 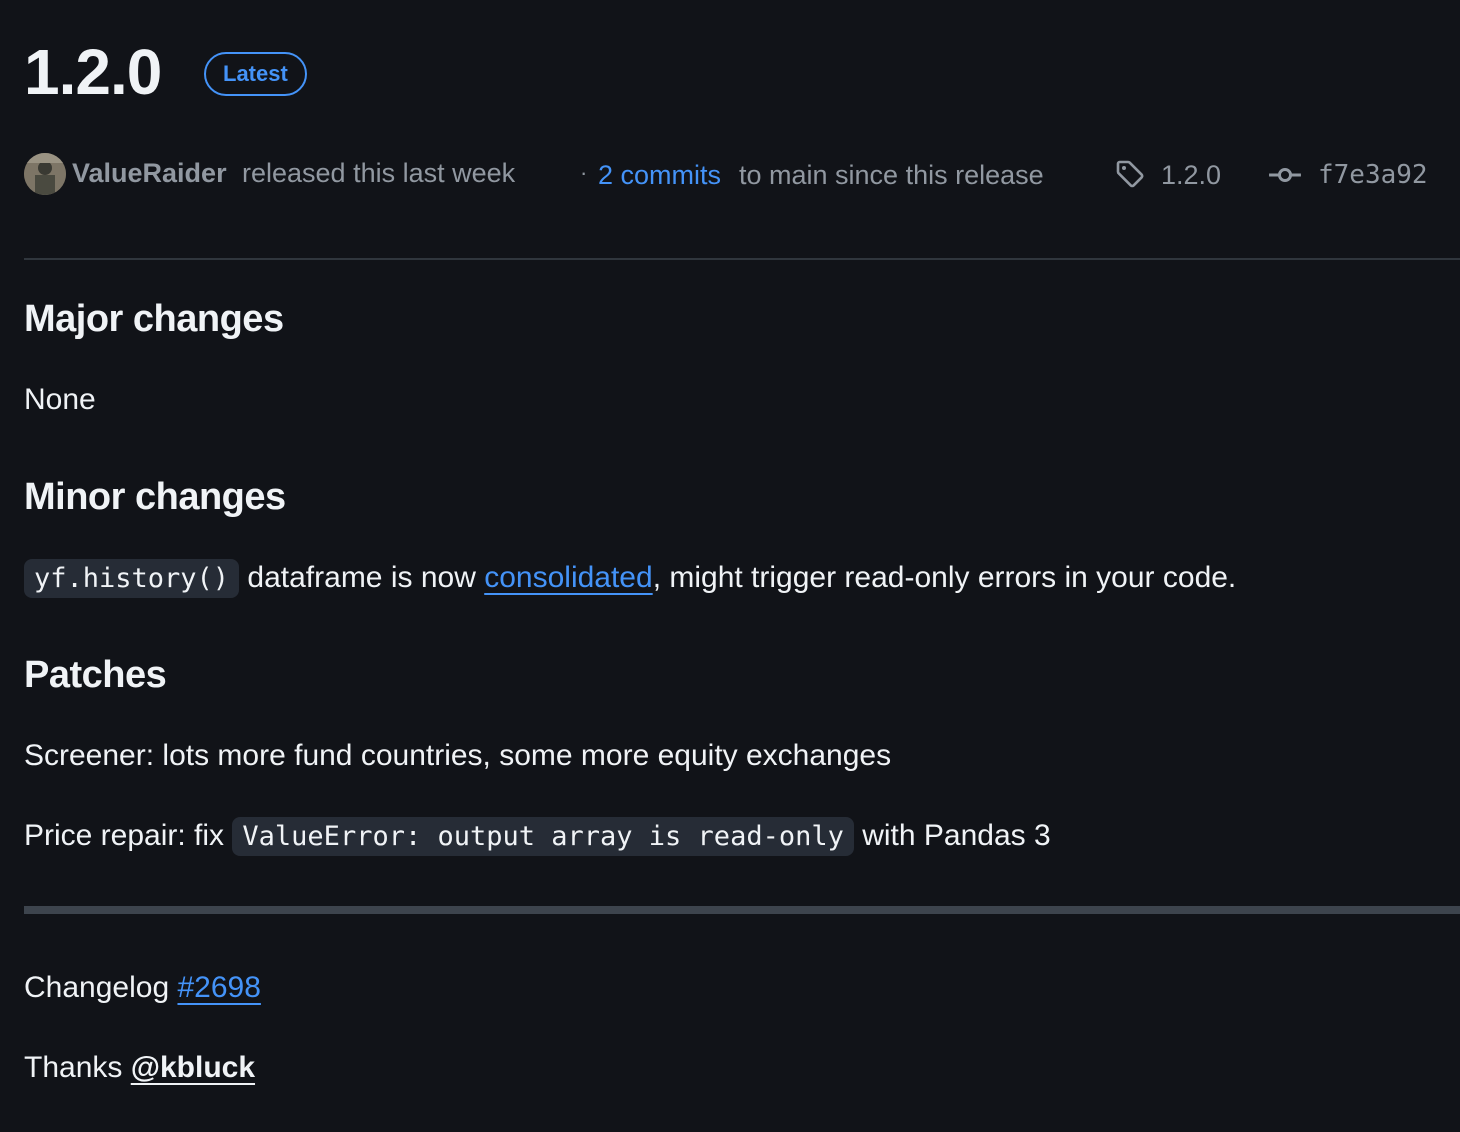 I want to click on commits-link: 2 commits, so click(x=659, y=175).